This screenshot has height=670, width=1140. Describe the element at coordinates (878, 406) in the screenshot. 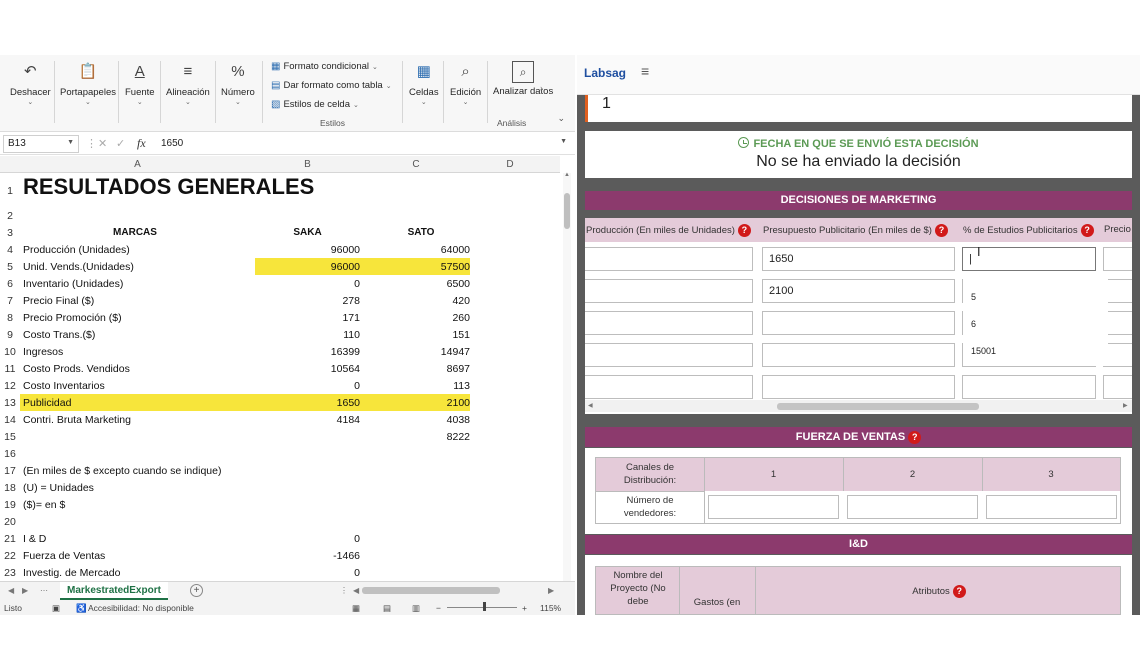

I see `scrollbar-thumb` at that location.